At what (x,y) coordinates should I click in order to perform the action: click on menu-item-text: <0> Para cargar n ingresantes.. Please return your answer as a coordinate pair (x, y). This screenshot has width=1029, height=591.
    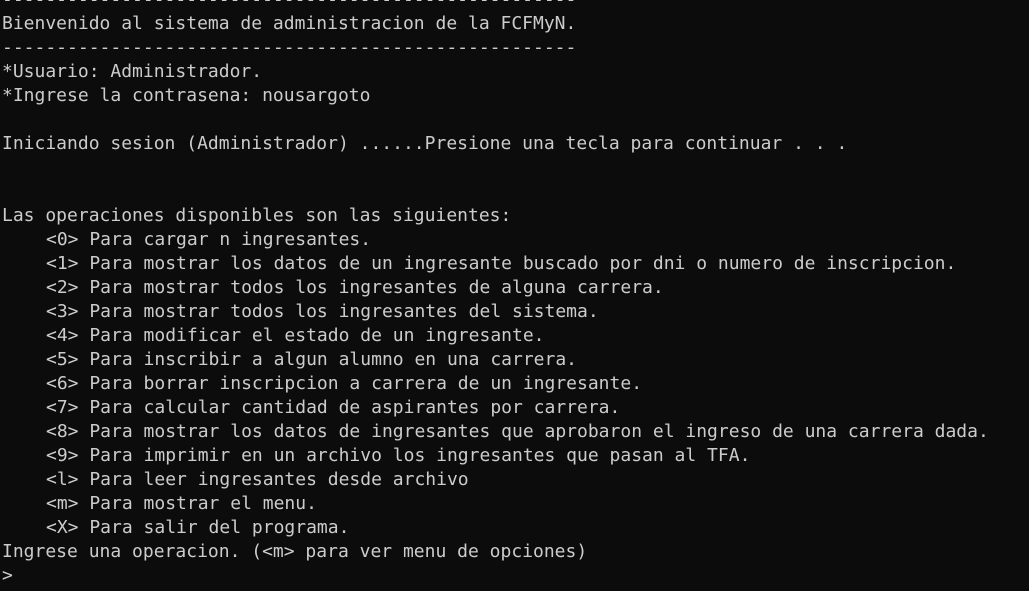
    Looking at the image, I should click on (209, 239).